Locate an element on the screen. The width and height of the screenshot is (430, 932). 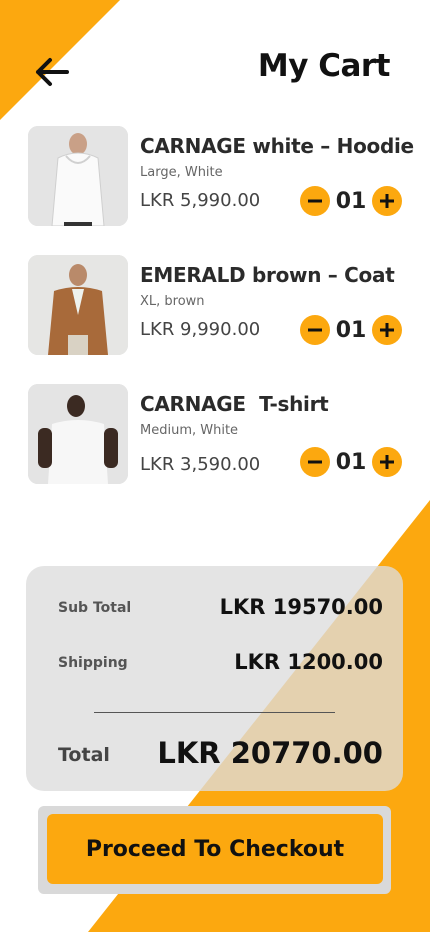
product-price: LKR 5,990.00 is located at coordinates (200, 200).